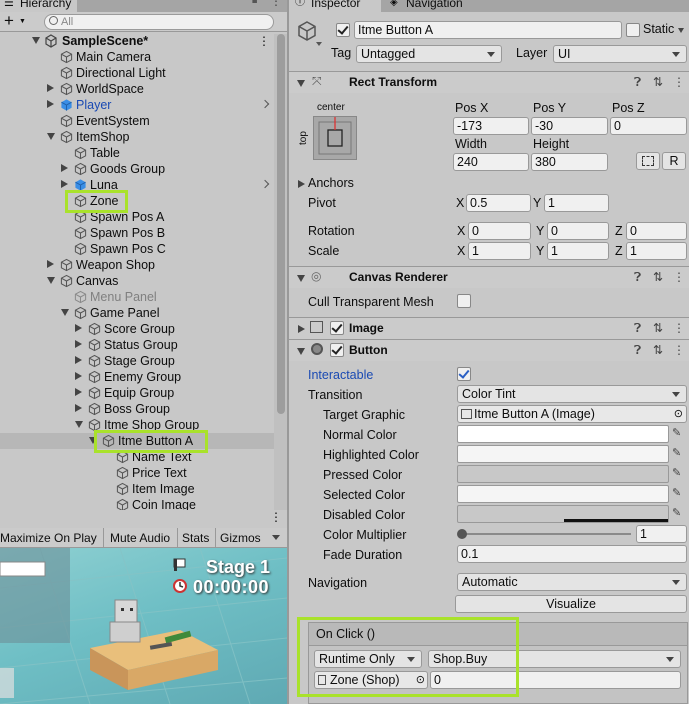  Describe the element at coordinates (681, 30) in the screenshot. I see `static-dropdown-icon` at that location.